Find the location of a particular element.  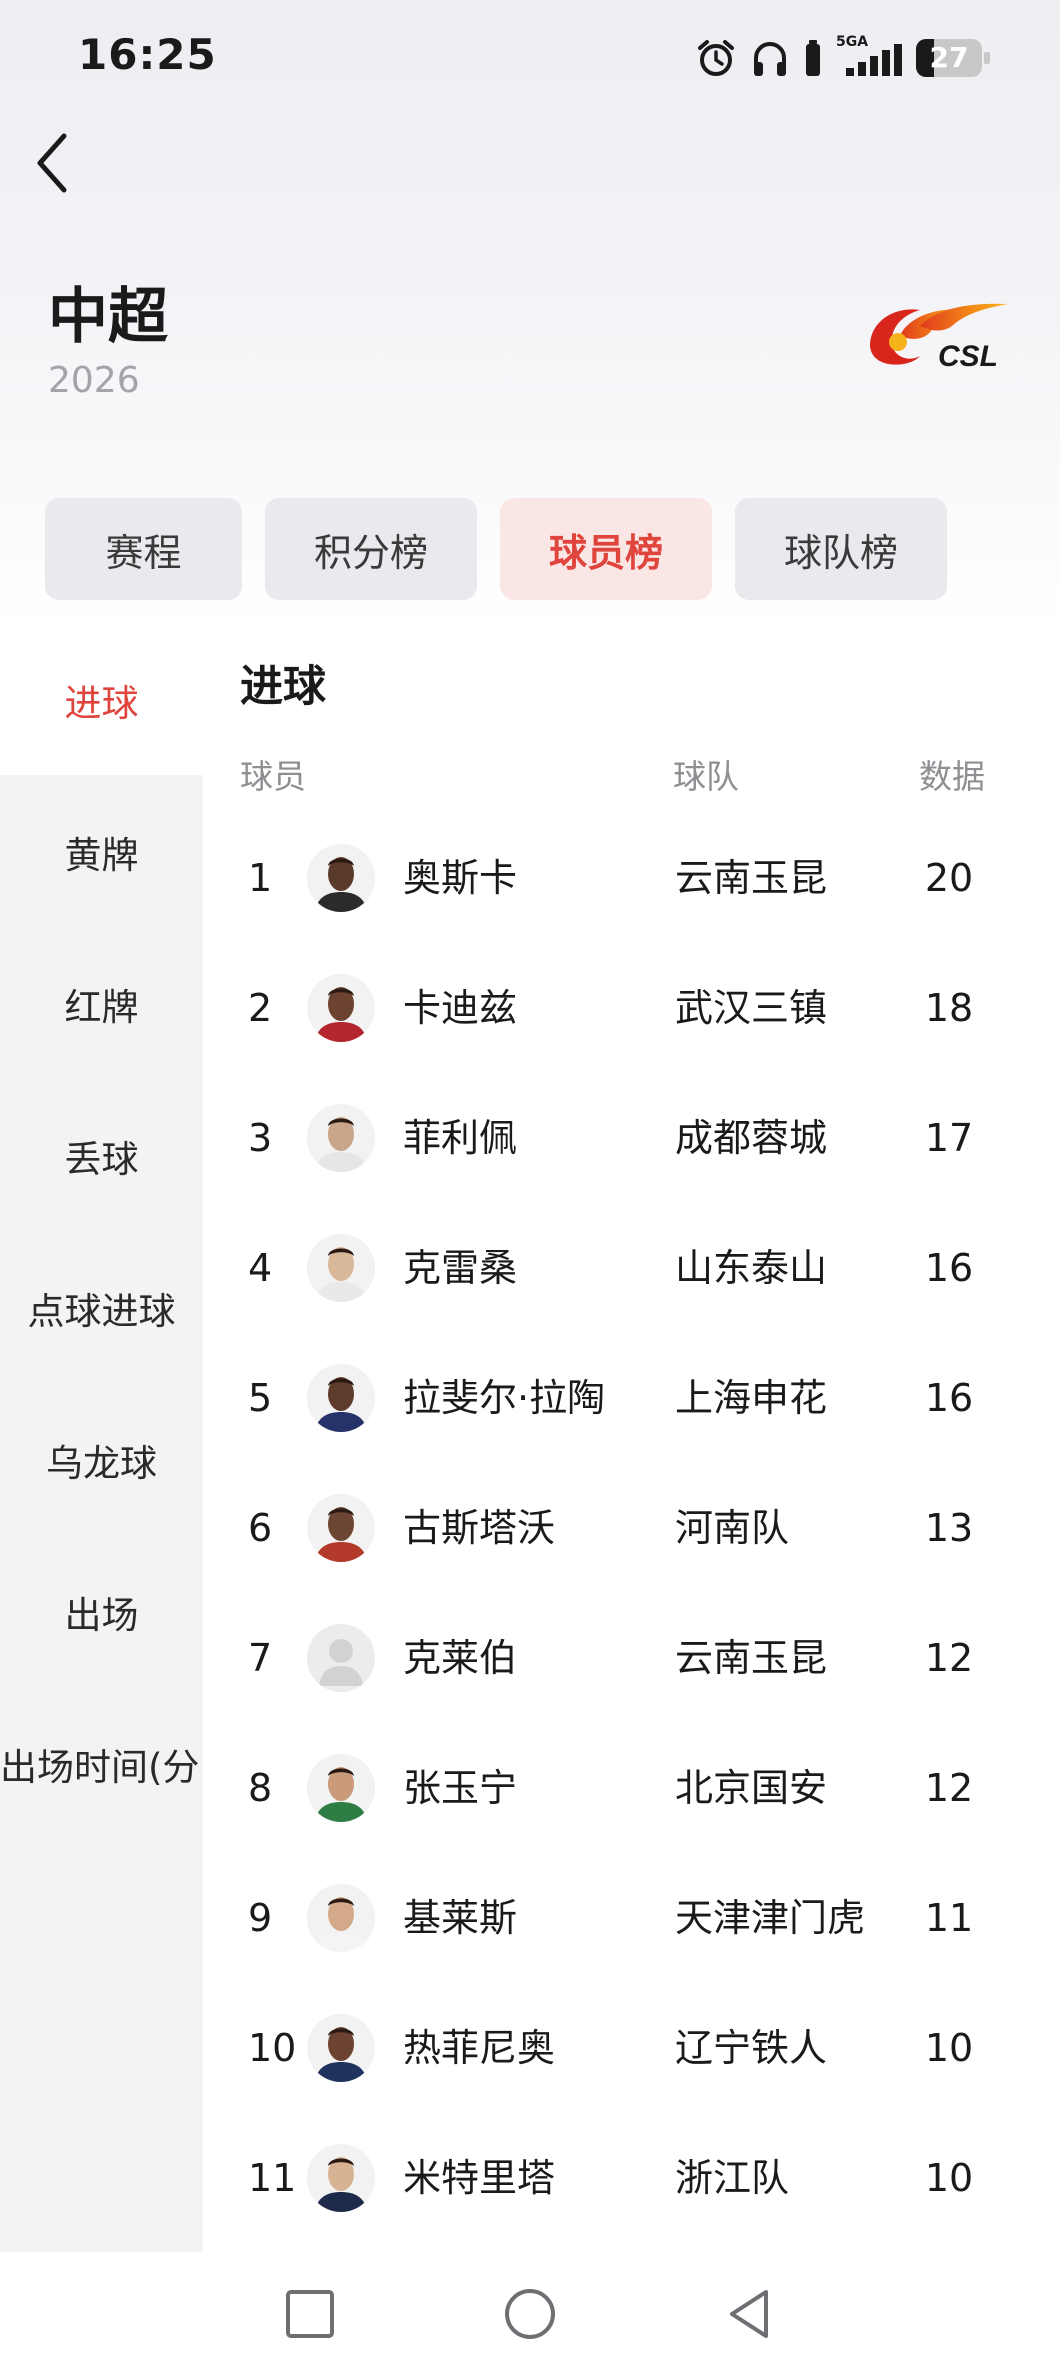

sidebar-item-penalty-goals: 点球进球 is located at coordinates (101, 1308).